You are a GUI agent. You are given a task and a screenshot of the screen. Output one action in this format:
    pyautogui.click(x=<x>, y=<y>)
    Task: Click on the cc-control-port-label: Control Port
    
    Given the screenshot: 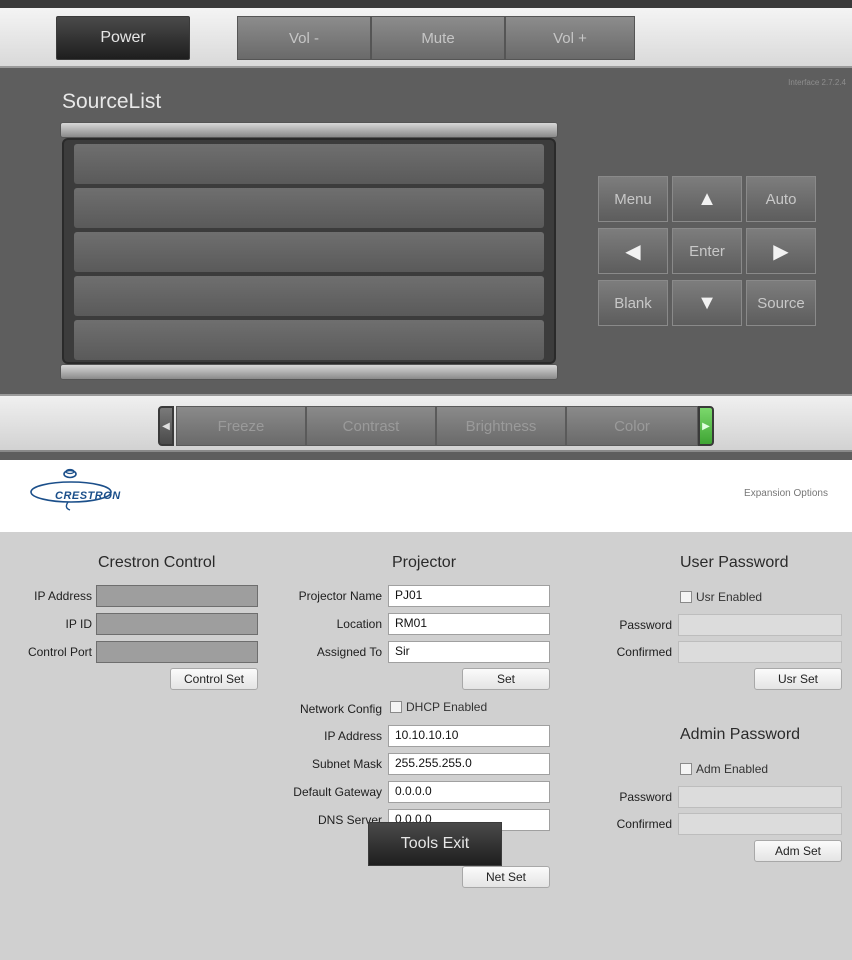 What is the action you would take?
    pyautogui.click(x=59, y=652)
    